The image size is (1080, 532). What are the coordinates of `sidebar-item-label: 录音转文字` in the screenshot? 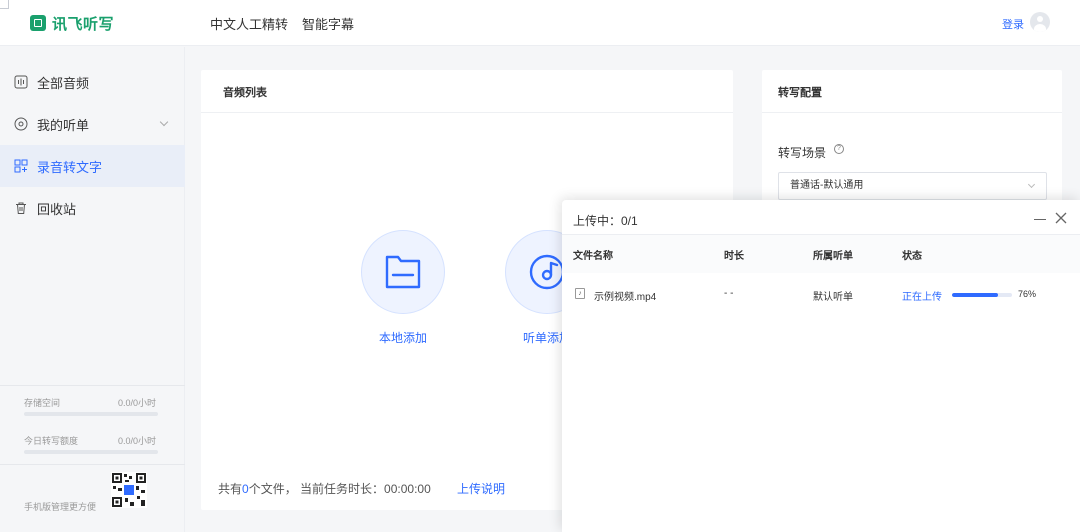 It's located at (70, 167).